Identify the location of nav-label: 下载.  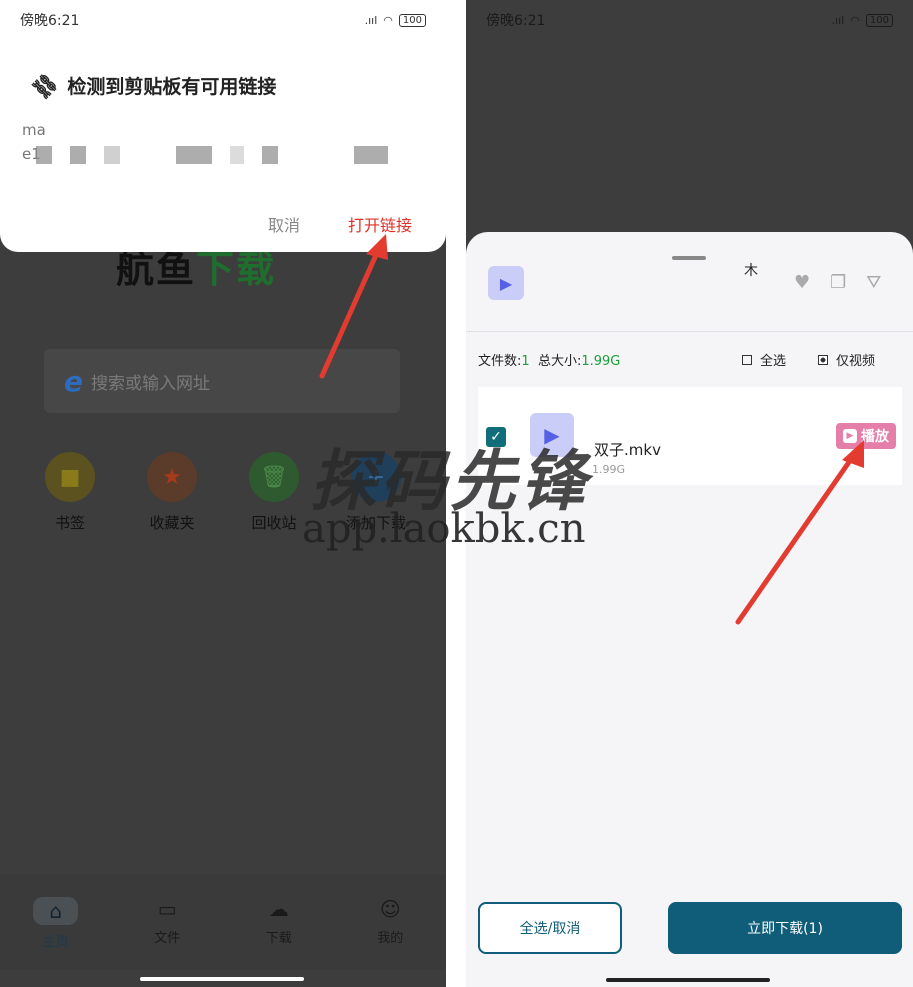
(278, 938).